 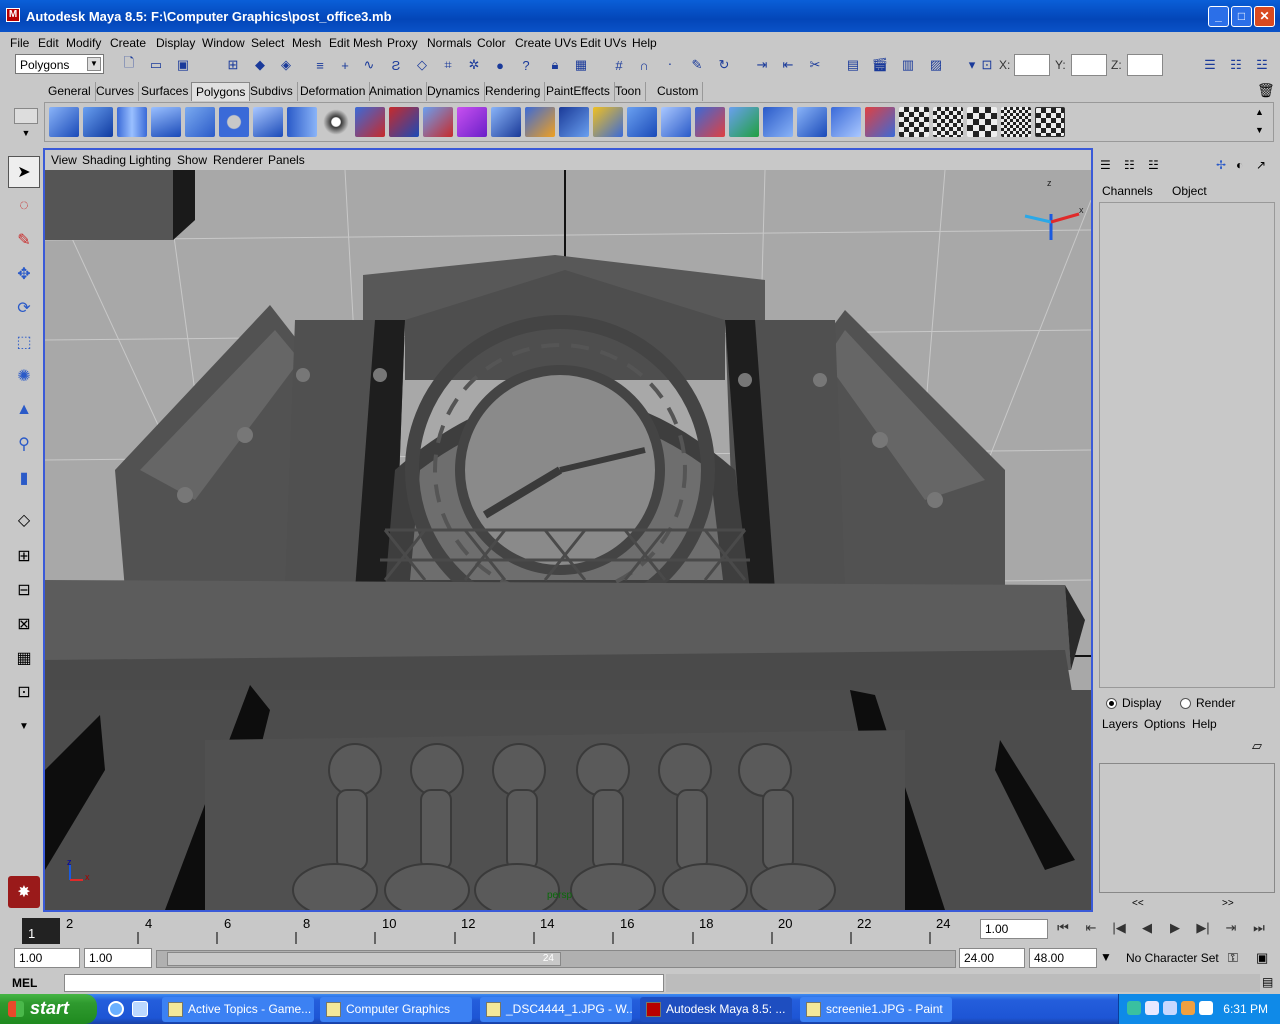 I want to click on menu-modify: Modify, so click(x=83, y=43).